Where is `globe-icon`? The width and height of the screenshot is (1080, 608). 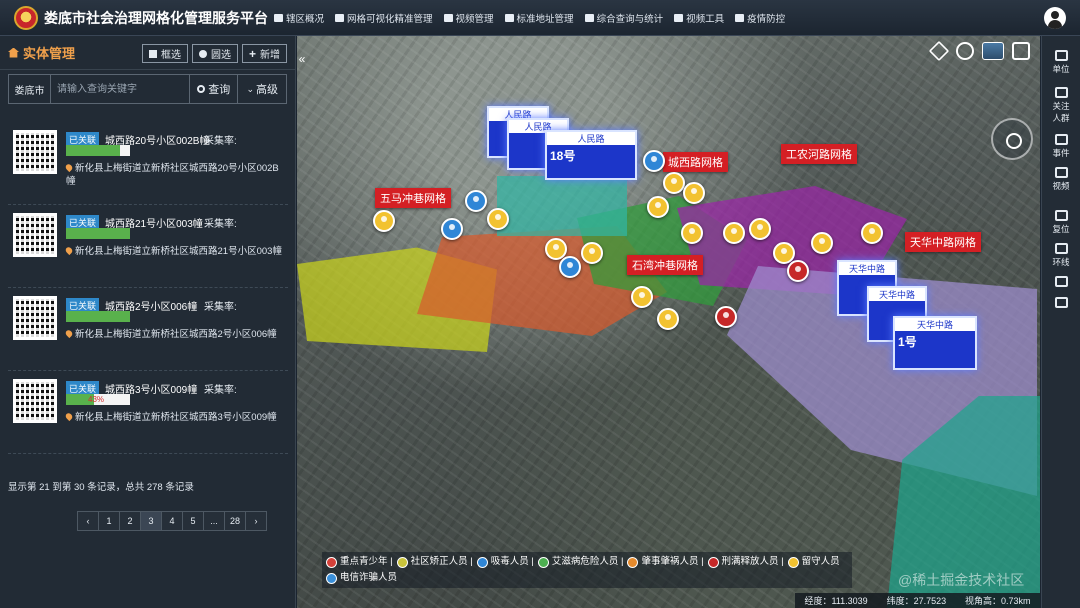 globe-icon is located at coordinates (965, 51).